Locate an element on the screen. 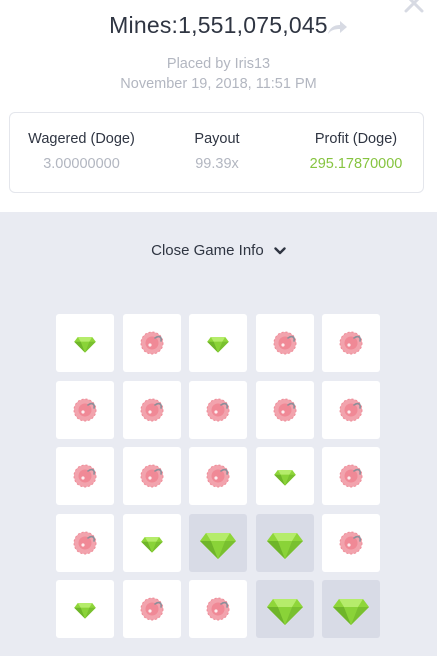  board-tile-r3-c5 is located at coordinates (351, 476).